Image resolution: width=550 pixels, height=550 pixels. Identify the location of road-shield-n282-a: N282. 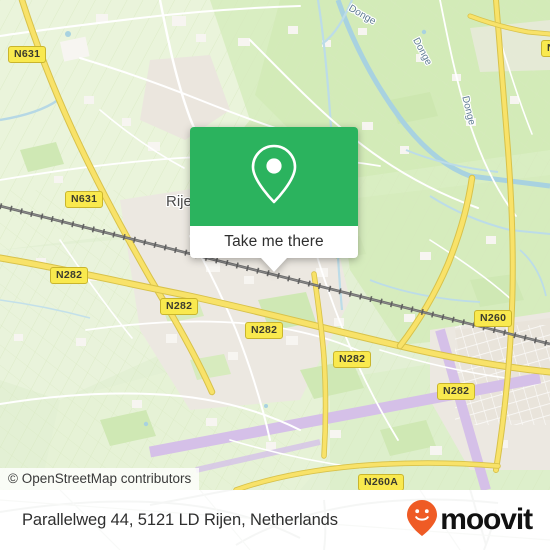
(69, 275).